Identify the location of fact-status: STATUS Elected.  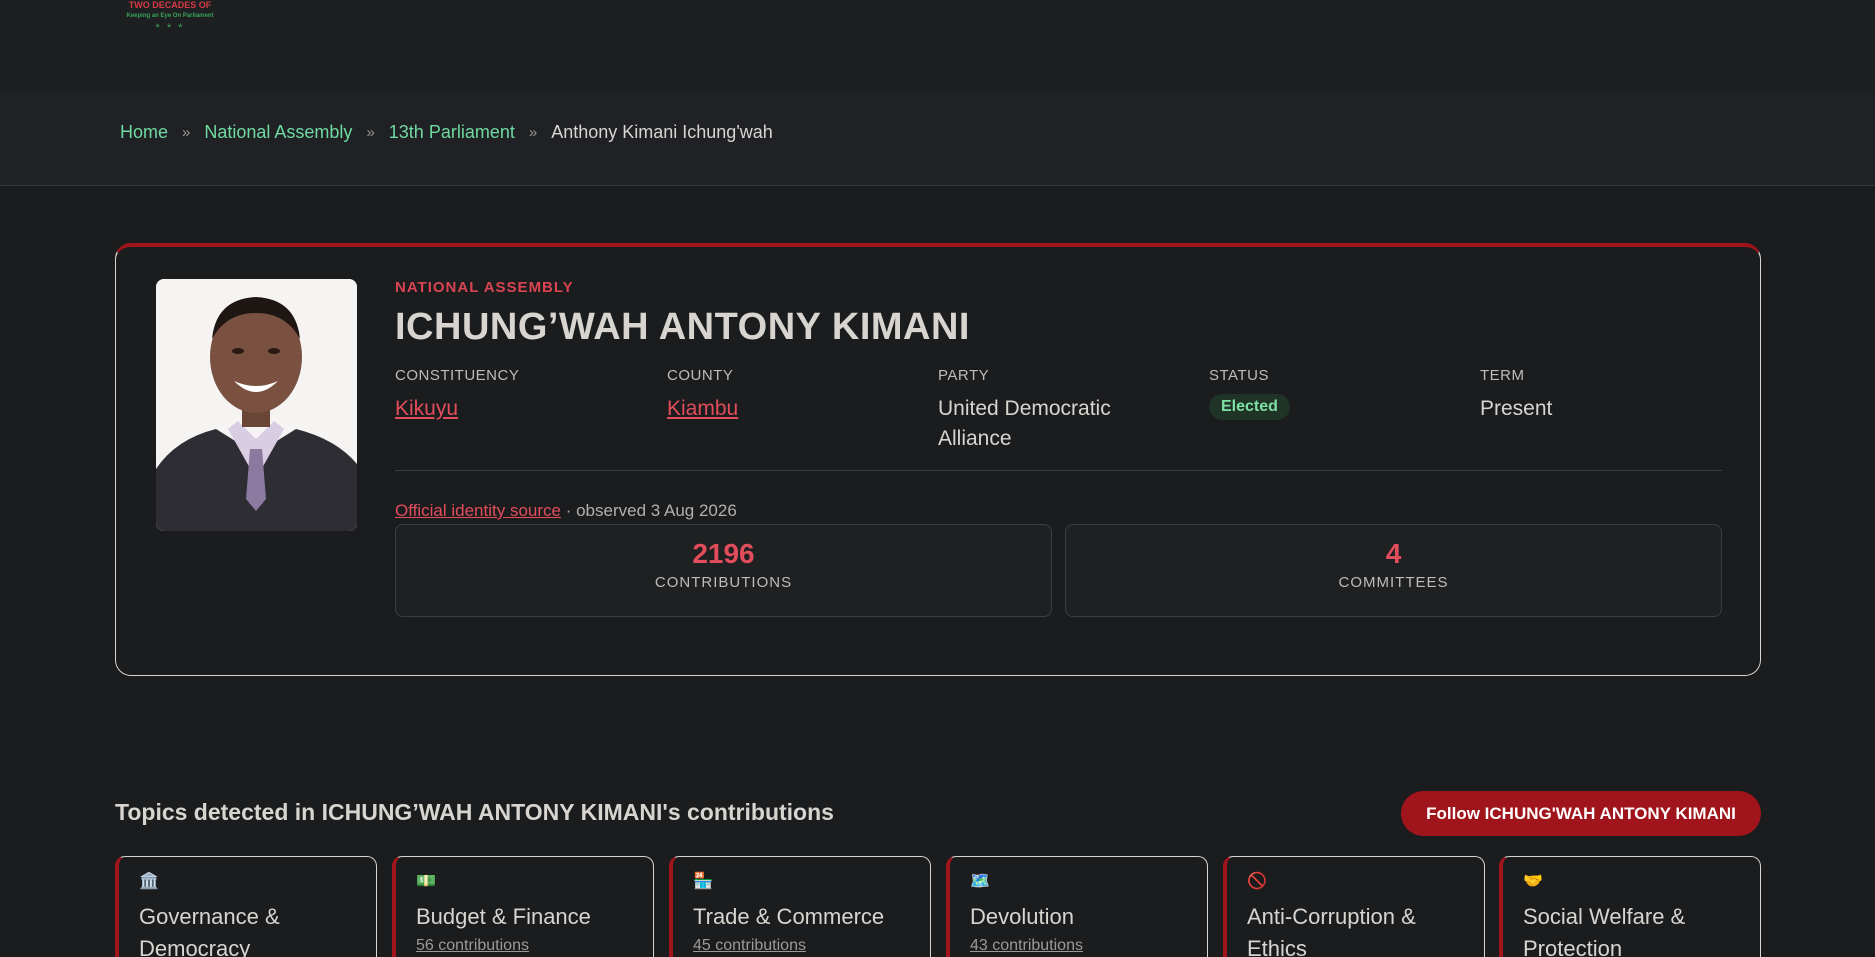
(1319, 393).